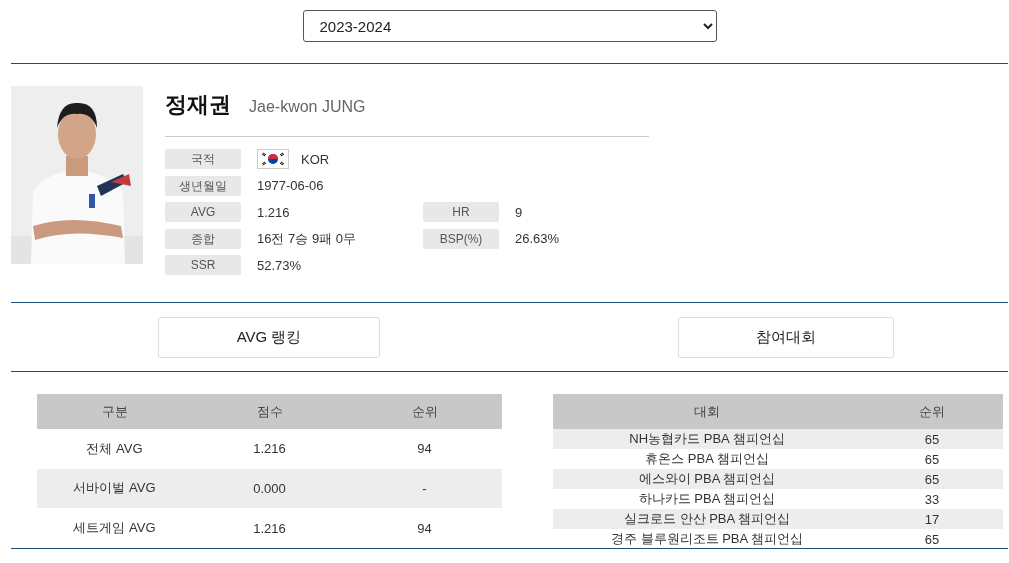  I want to click on table-cell: NH농협카드 PBA 챔피언십, so click(707, 439).